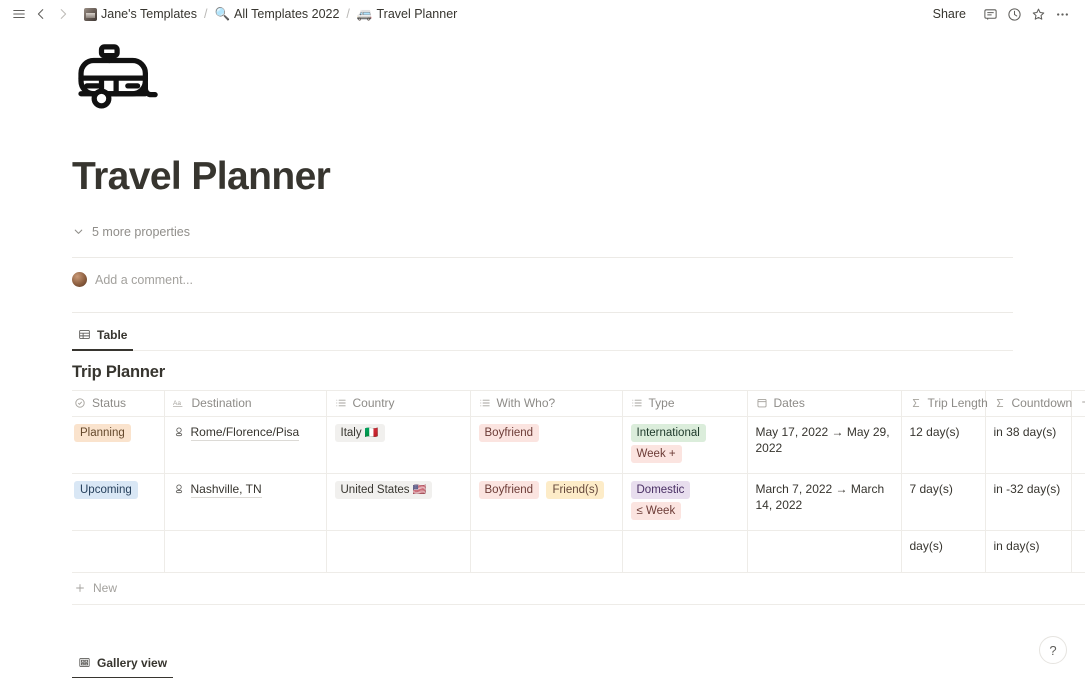 This screenshot has width=1085, height=678. What do you see at coordinates (118, 551) in the screenshot?
I see `cell-status` at bounding box center [118, 551].